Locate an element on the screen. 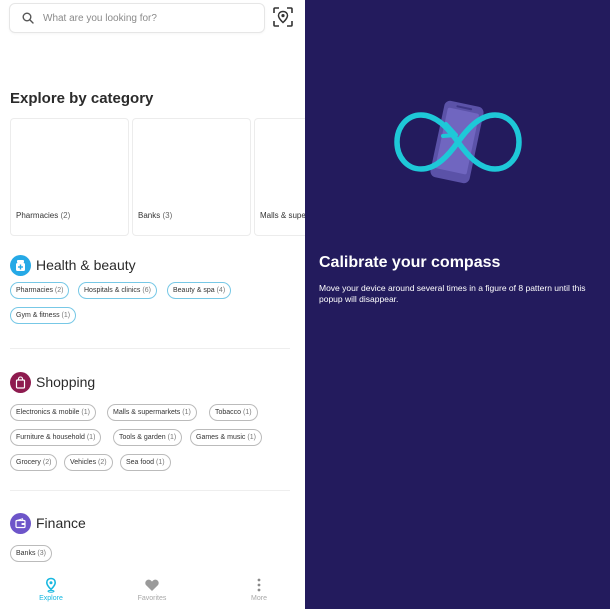 The width and height of the screenshot is (610, 609). calibrate-title: Calibrate your compass is located at coordinates (410, 262).